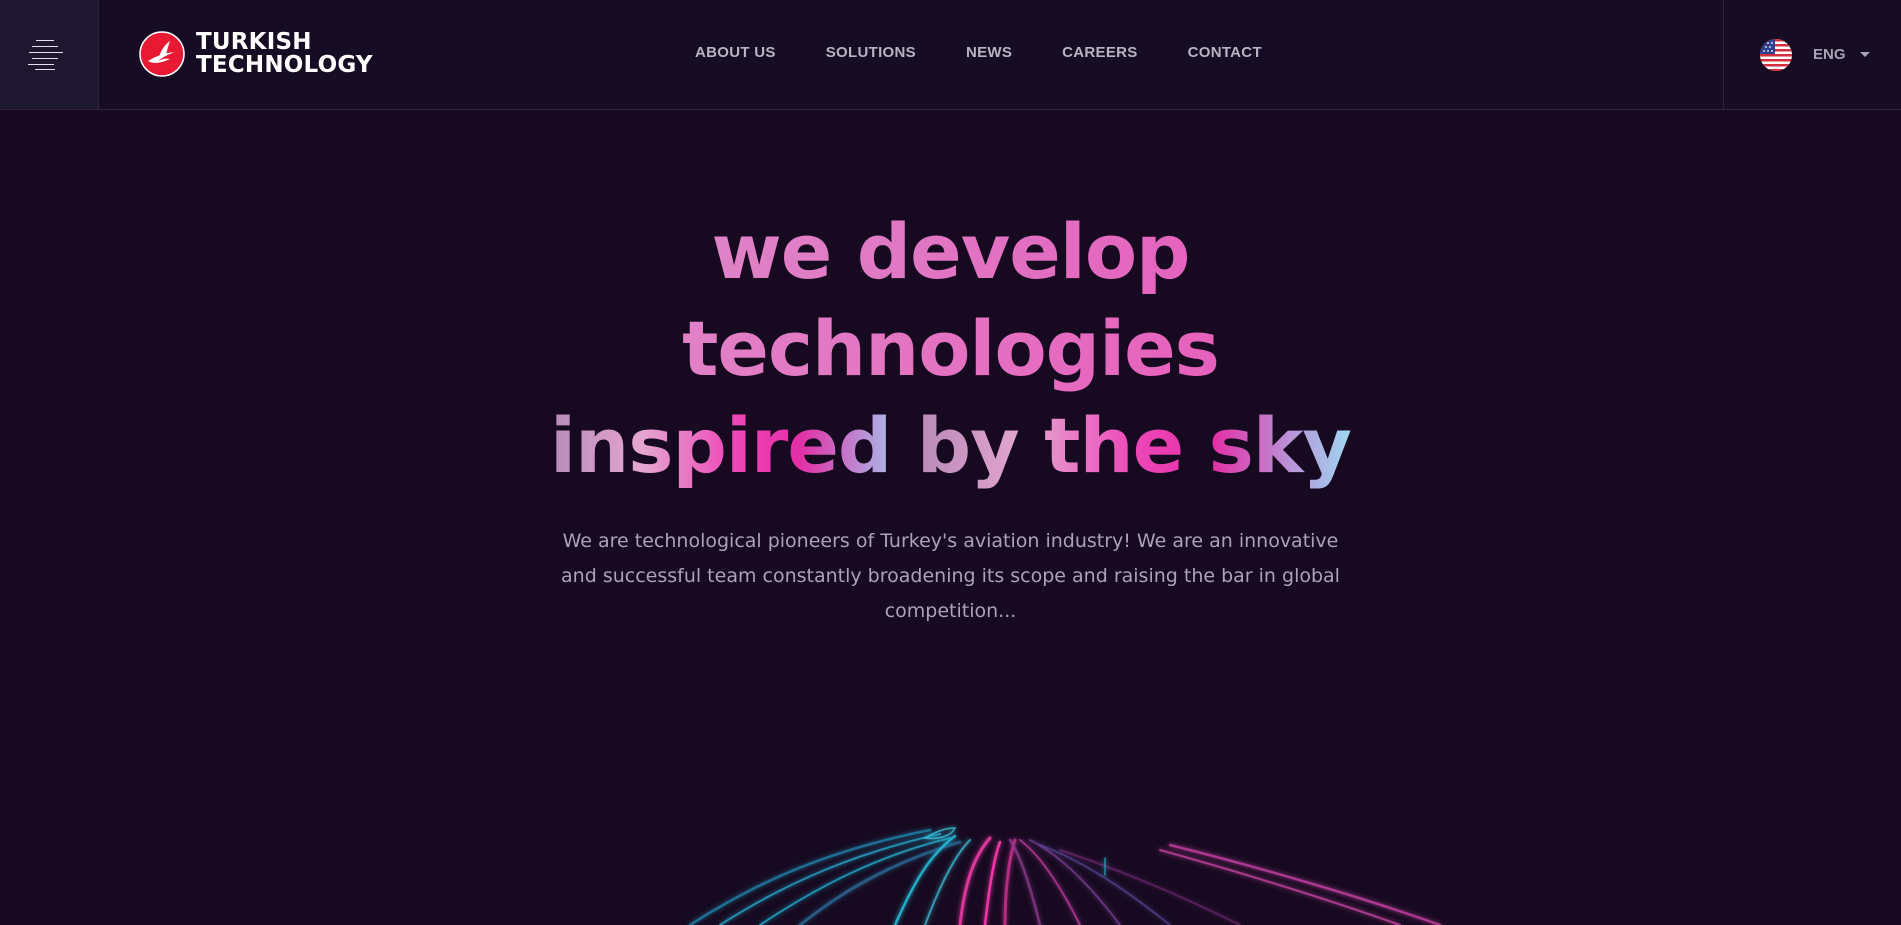 Image resolution: width=1901 pixels, height=925 pixels. What do you see at coordinates (733, 445) in the screenshot?
I see `hero-title-line3-a: inspired` at bounding box center [733, 445].